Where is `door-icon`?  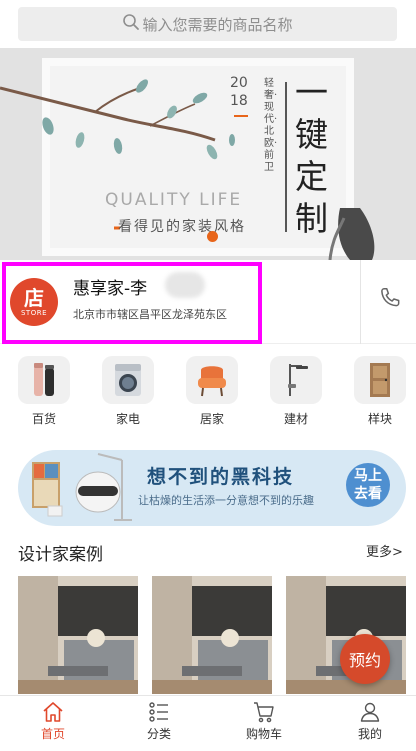 door-icon is located at coordinates (380, 380).